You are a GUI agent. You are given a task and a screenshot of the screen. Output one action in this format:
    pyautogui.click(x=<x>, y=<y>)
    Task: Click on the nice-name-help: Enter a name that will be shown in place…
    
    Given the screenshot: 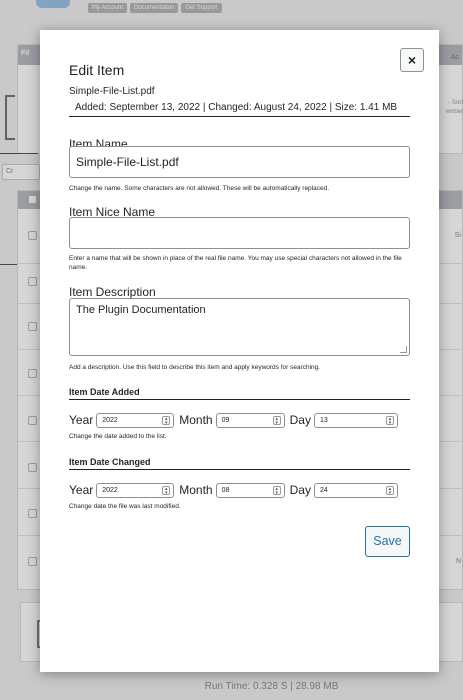 What is the action you would take?
    pyautogui.click(x=235, y=263)
    